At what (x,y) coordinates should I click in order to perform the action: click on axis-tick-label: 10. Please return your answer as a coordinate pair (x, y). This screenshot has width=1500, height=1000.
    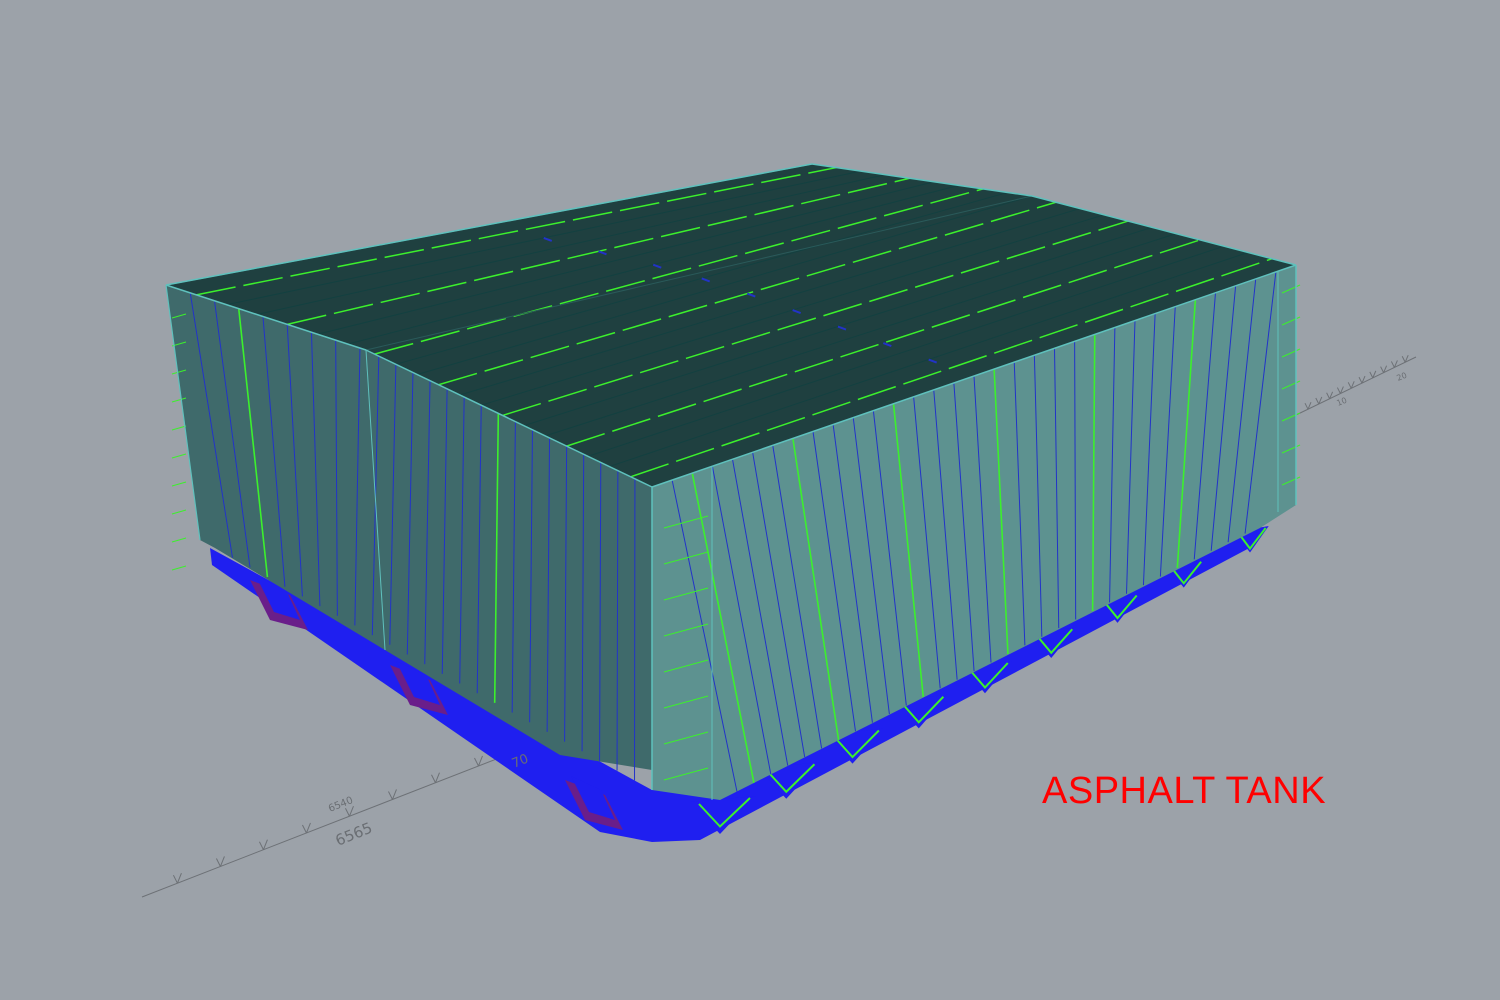
    Looking at the image, I should click on (1341, 402).